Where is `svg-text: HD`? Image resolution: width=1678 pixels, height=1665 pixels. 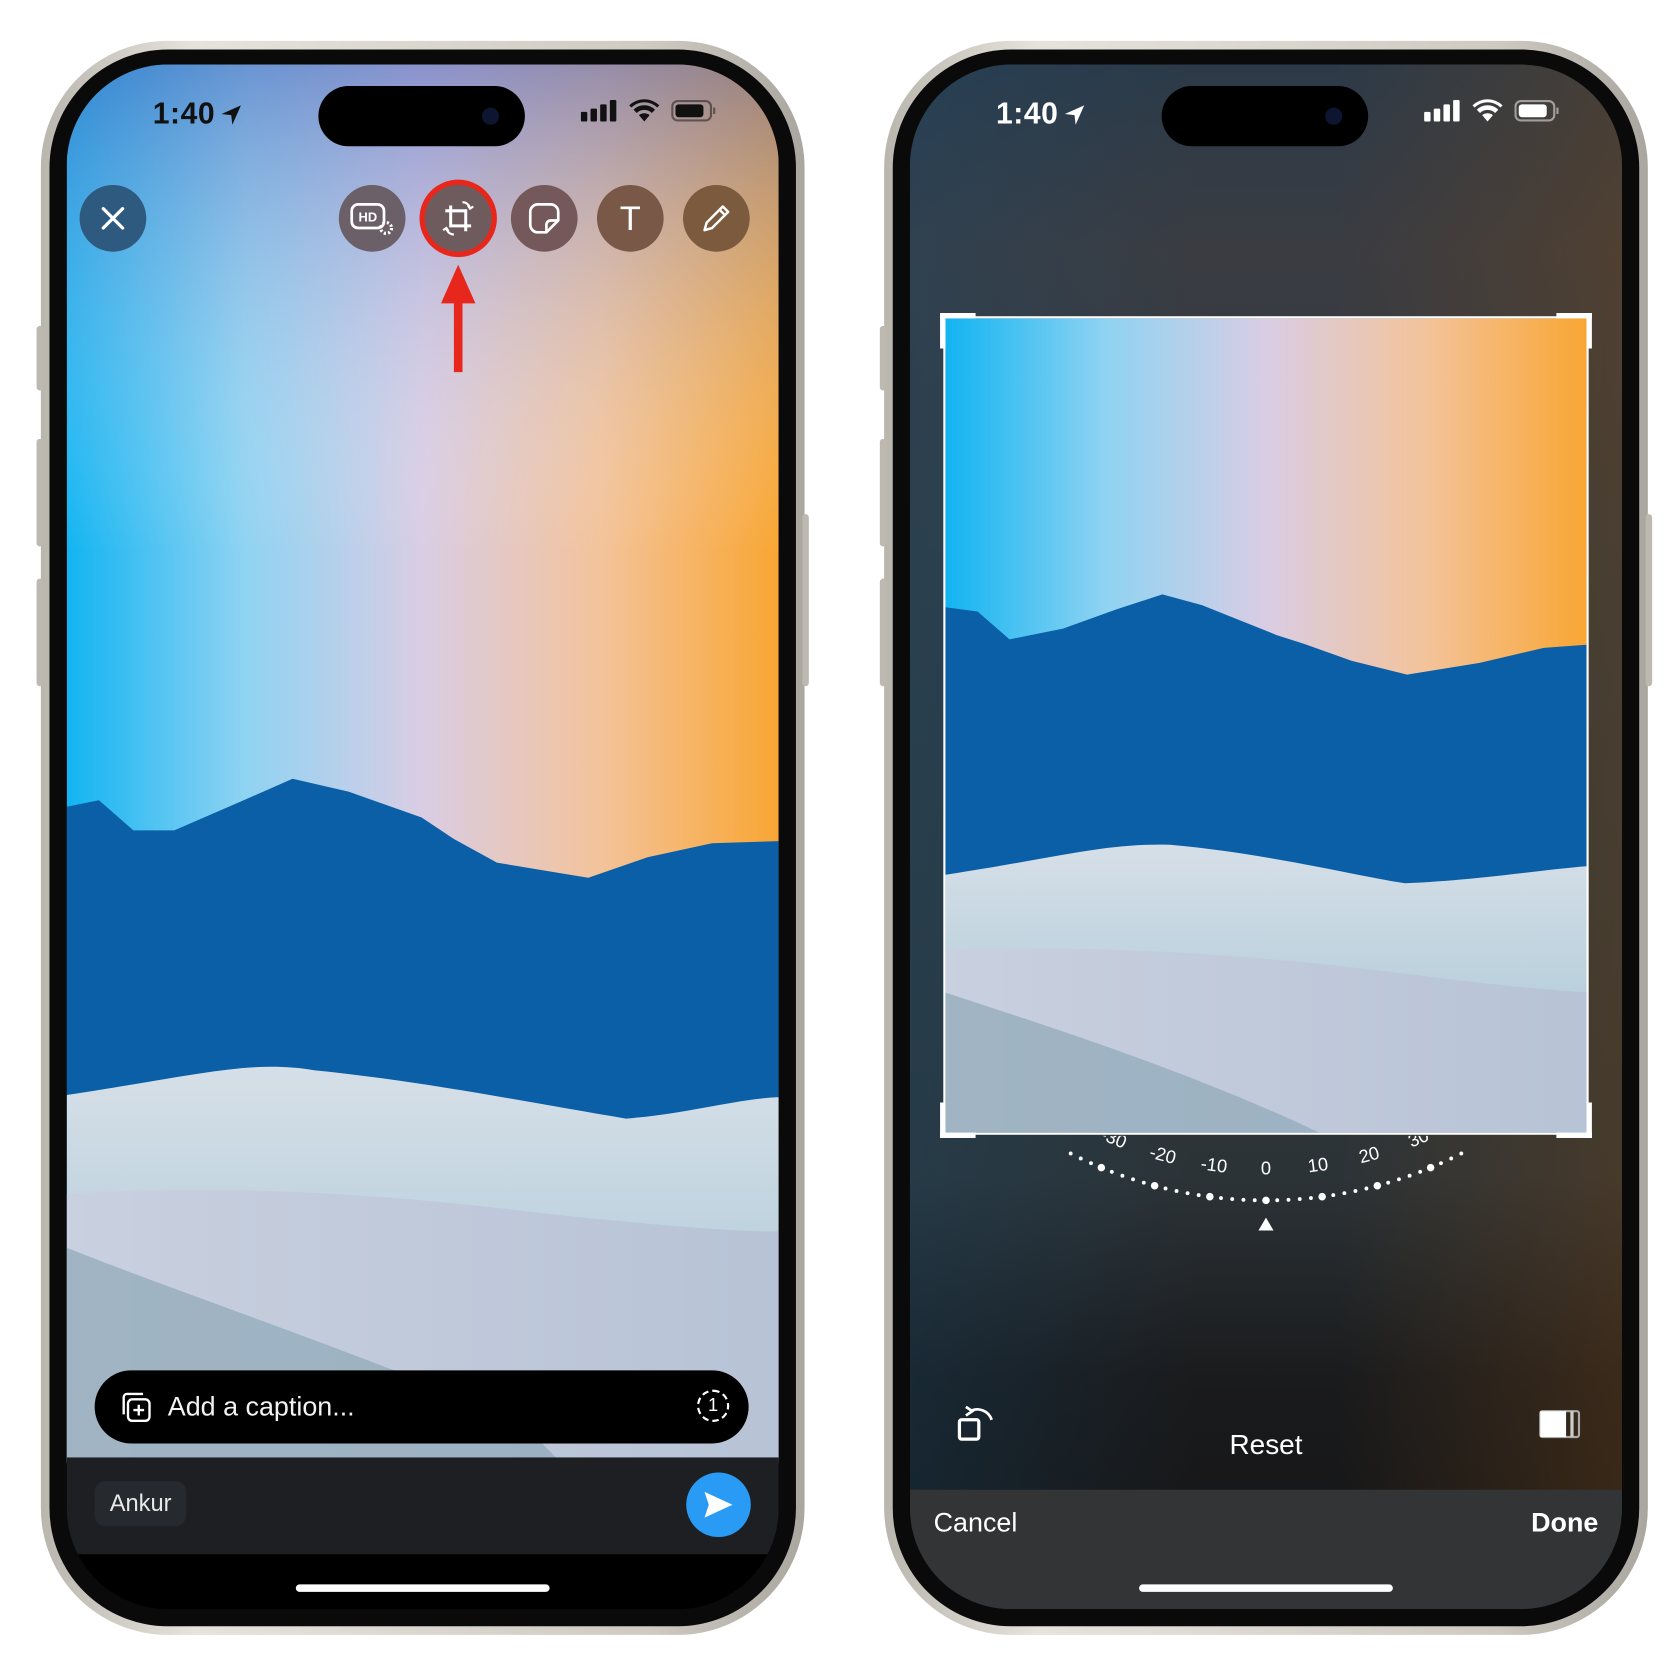 svg-text: HD is located at coordinates (368, 217).